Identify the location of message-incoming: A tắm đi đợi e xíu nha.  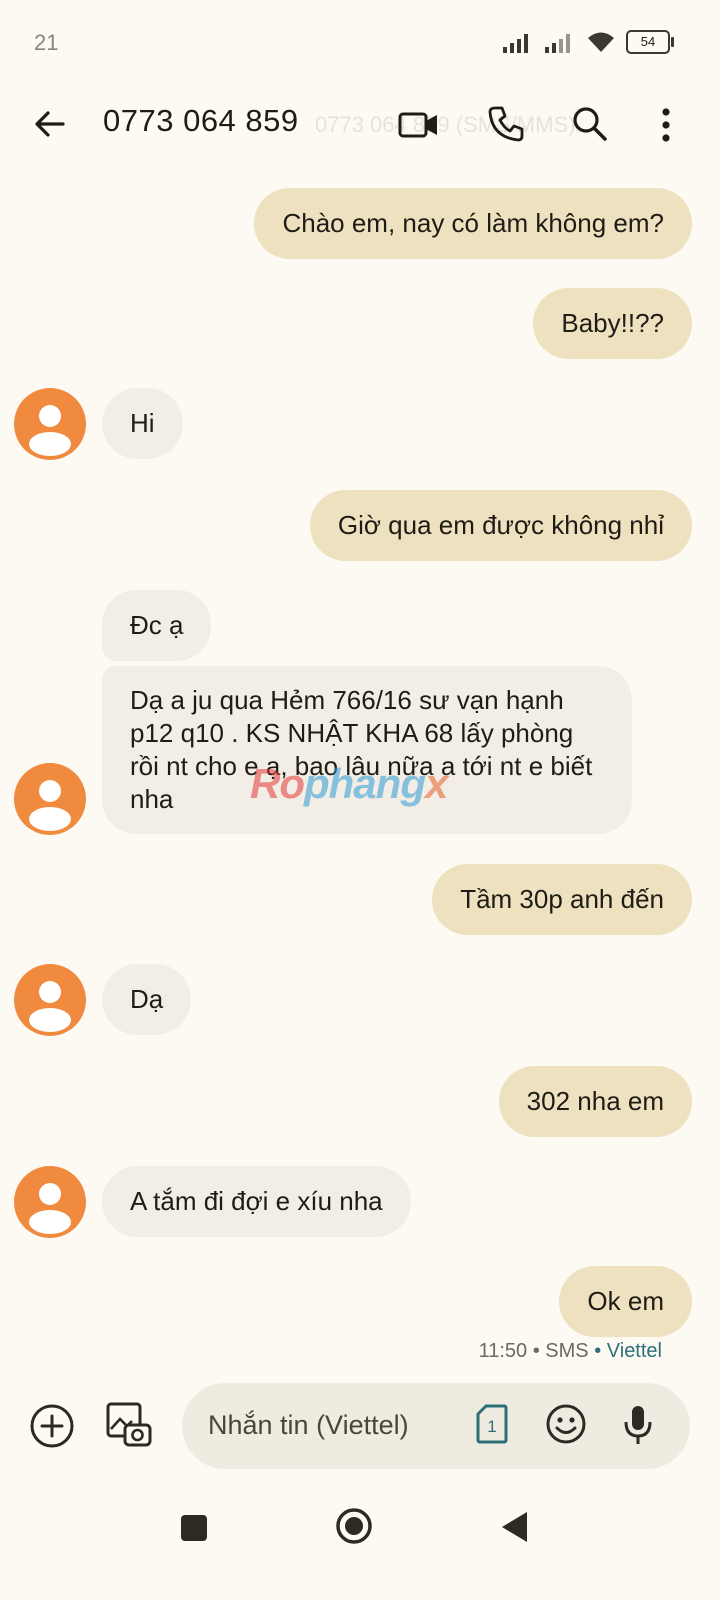
(256, 1201).